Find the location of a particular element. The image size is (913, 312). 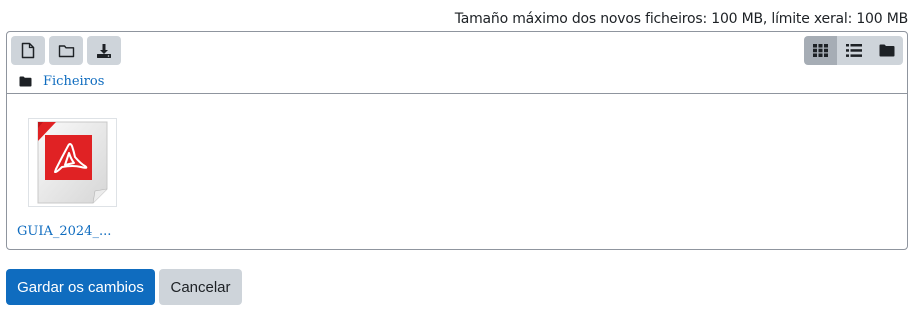

list-icon is located at coordinates (853, 50).